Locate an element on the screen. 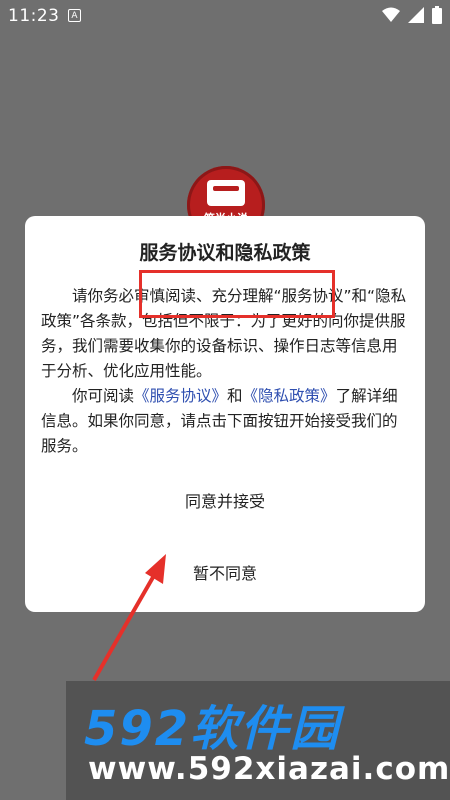  watermark: 592软件园 www.592xiazai.com is located at coordinates (258, 740).